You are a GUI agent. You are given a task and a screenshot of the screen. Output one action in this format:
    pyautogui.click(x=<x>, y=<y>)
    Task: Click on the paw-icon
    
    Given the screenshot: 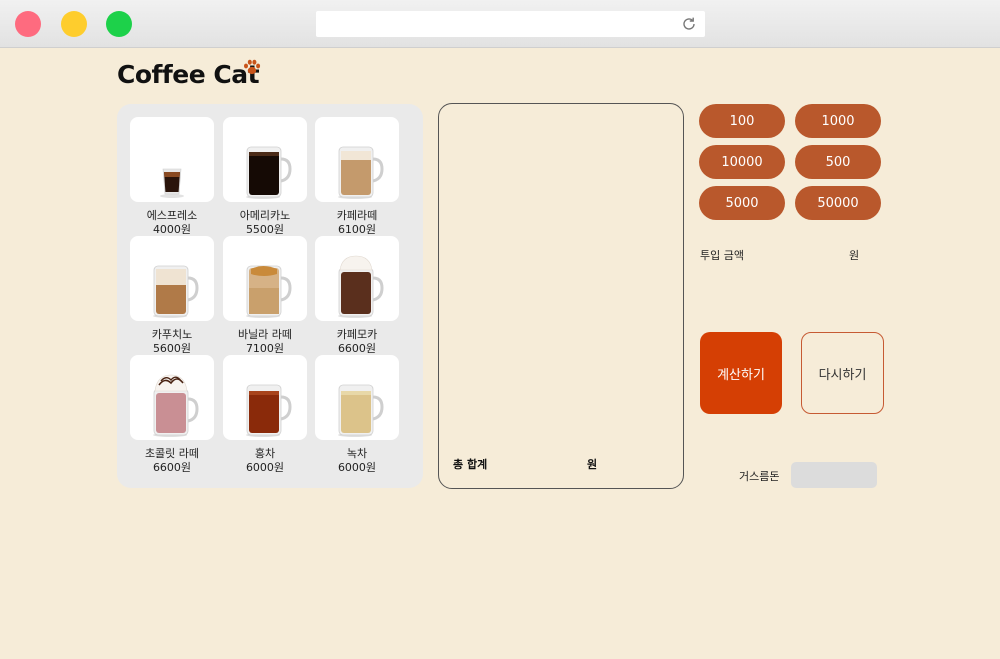 What is the action you would take?
    pyautogui.click(x=252, y=67)
    